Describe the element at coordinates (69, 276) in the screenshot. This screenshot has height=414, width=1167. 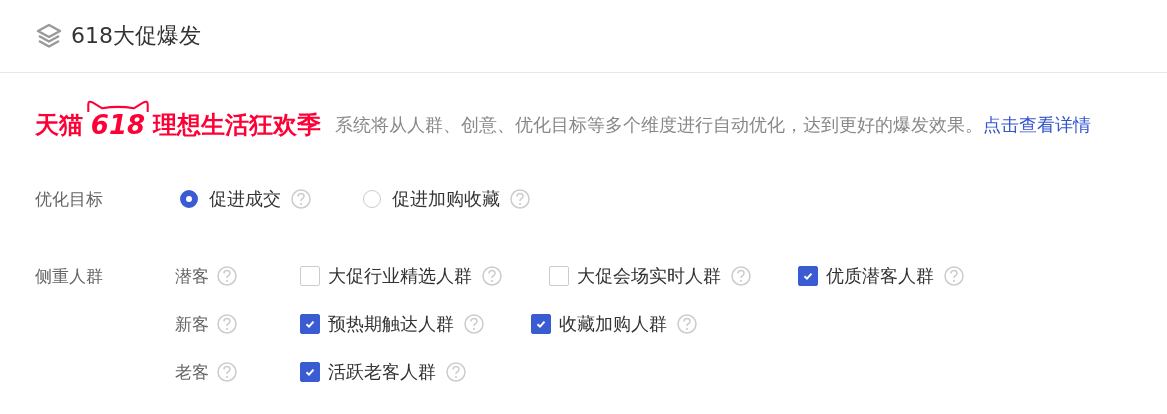
I see `field-label: 侧重人群` at that location.